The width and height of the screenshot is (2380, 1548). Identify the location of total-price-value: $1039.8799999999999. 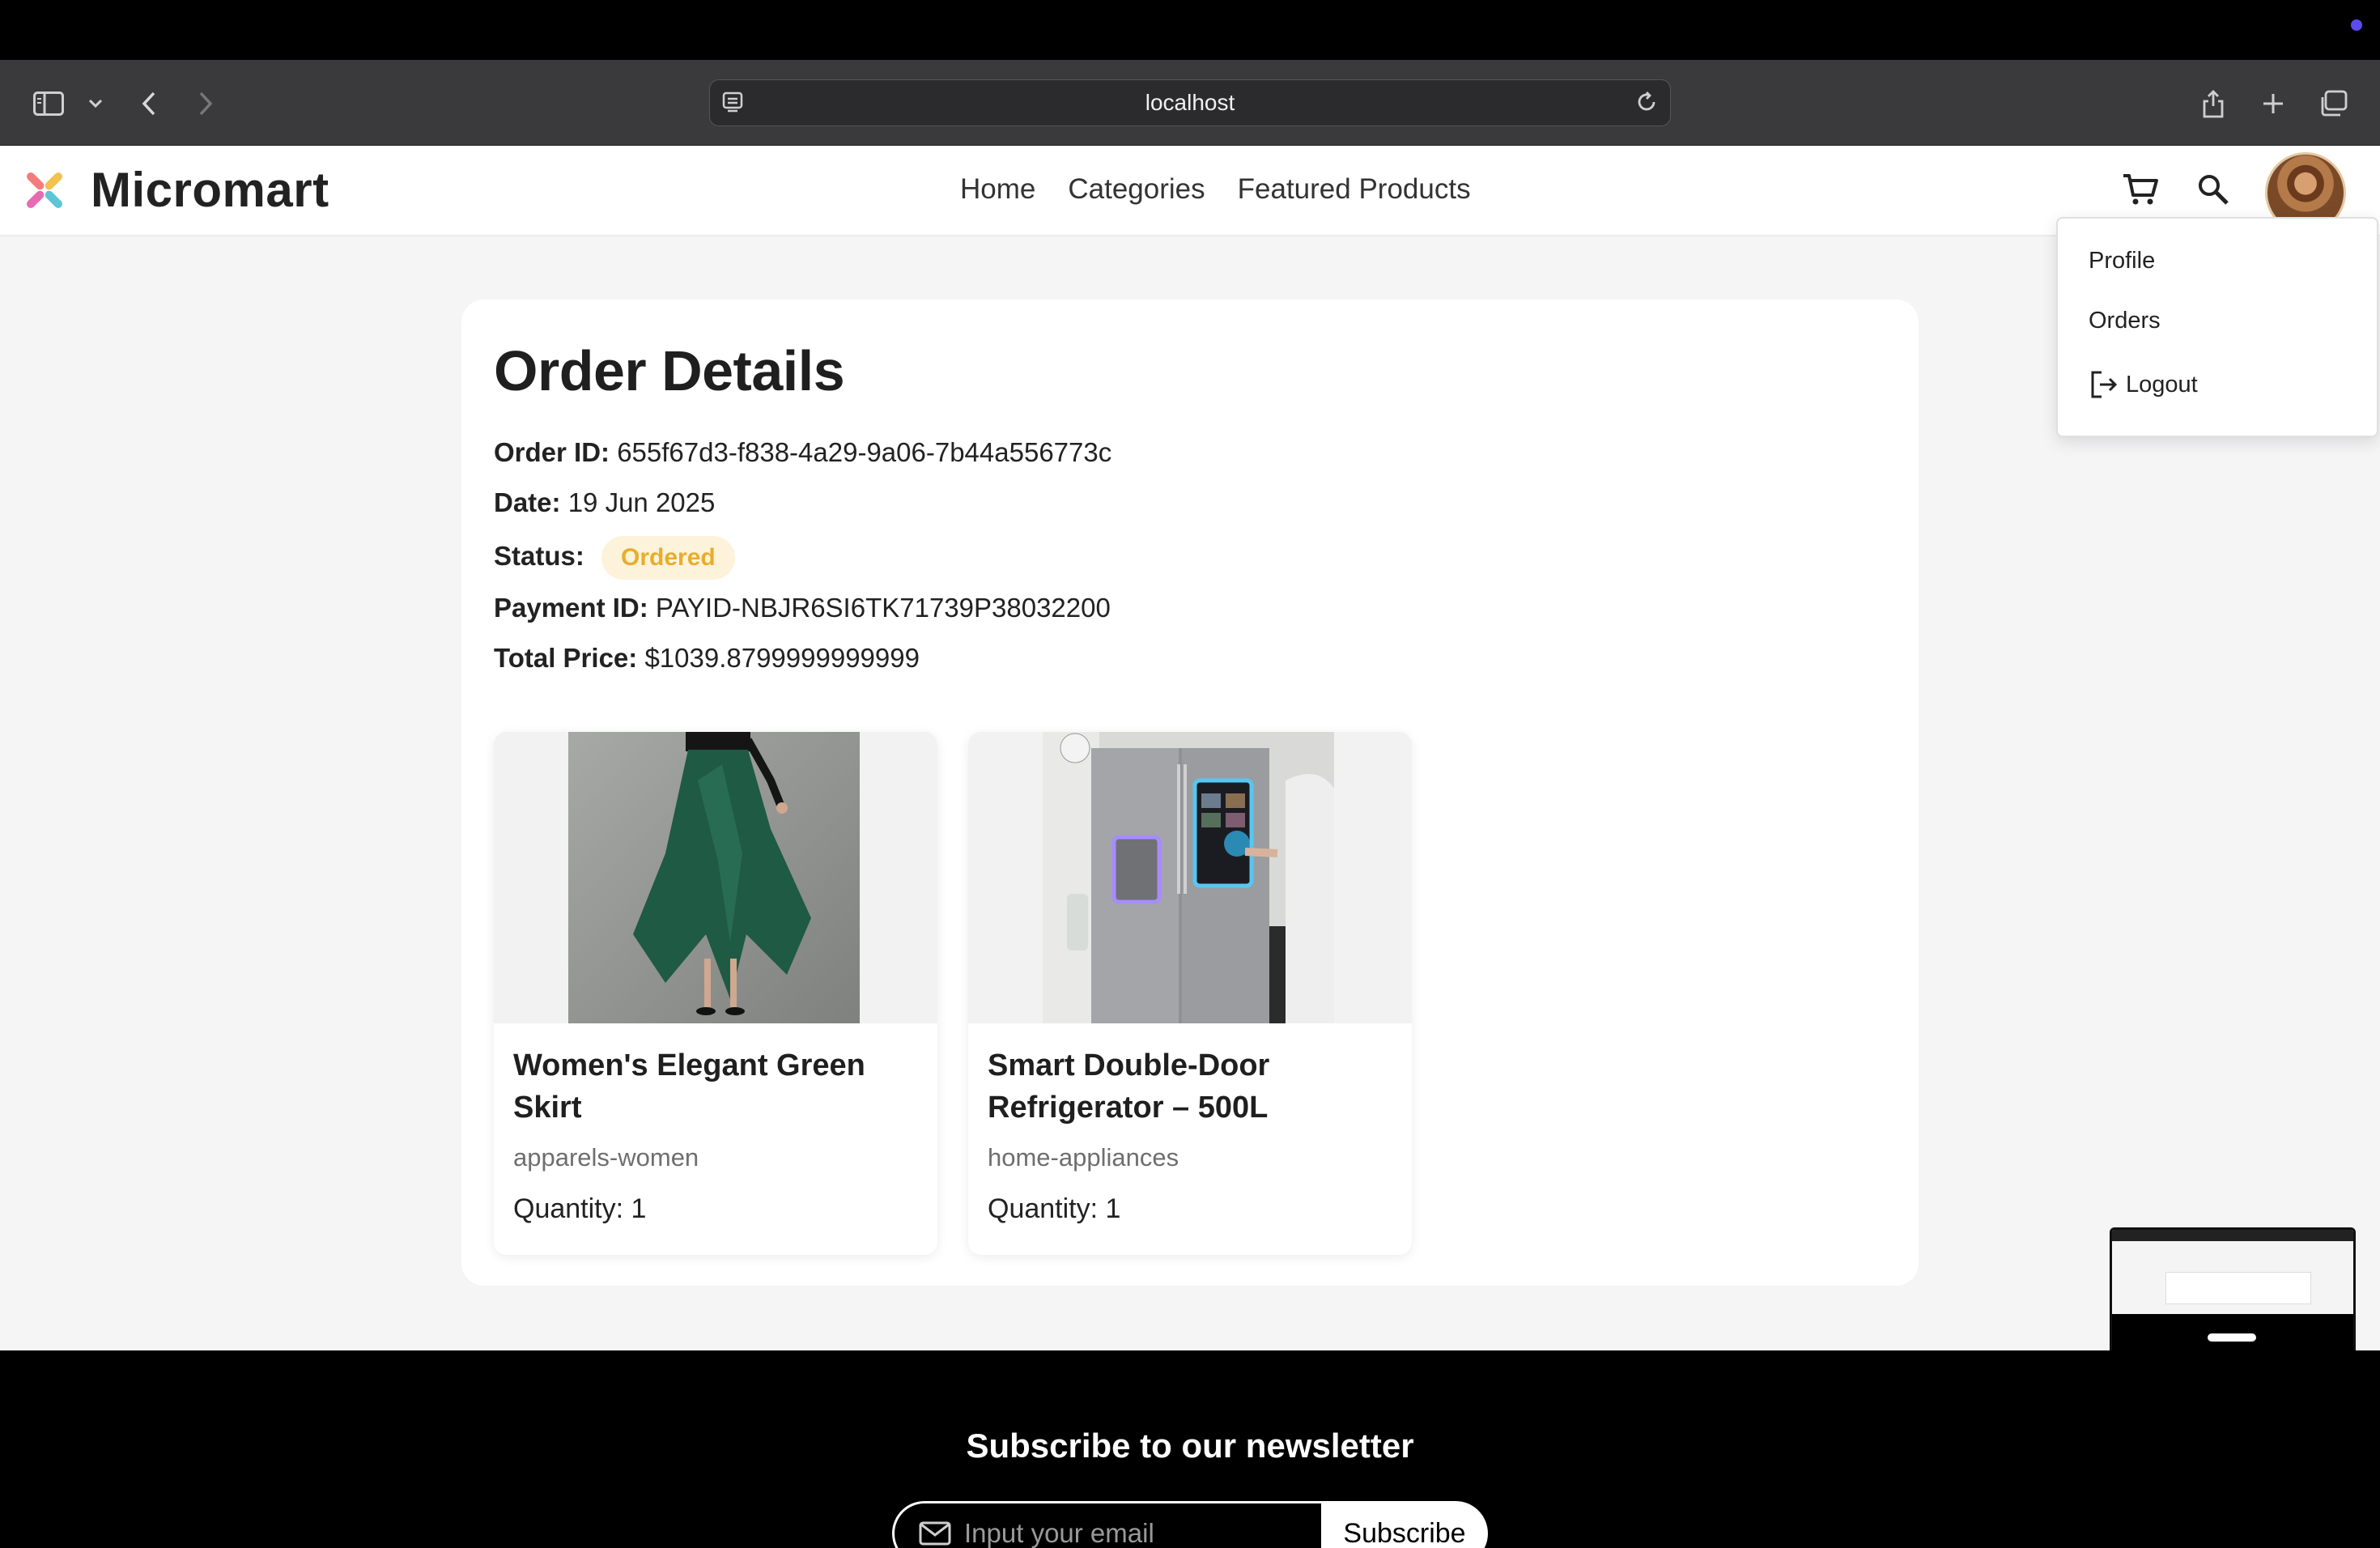
(782, 658).